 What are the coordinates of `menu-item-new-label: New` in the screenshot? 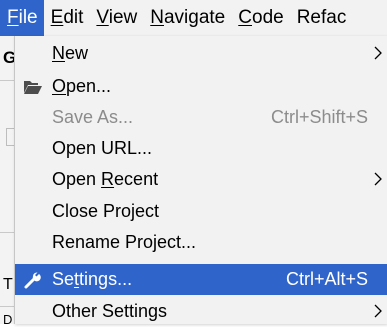 It's located at (70, 53).